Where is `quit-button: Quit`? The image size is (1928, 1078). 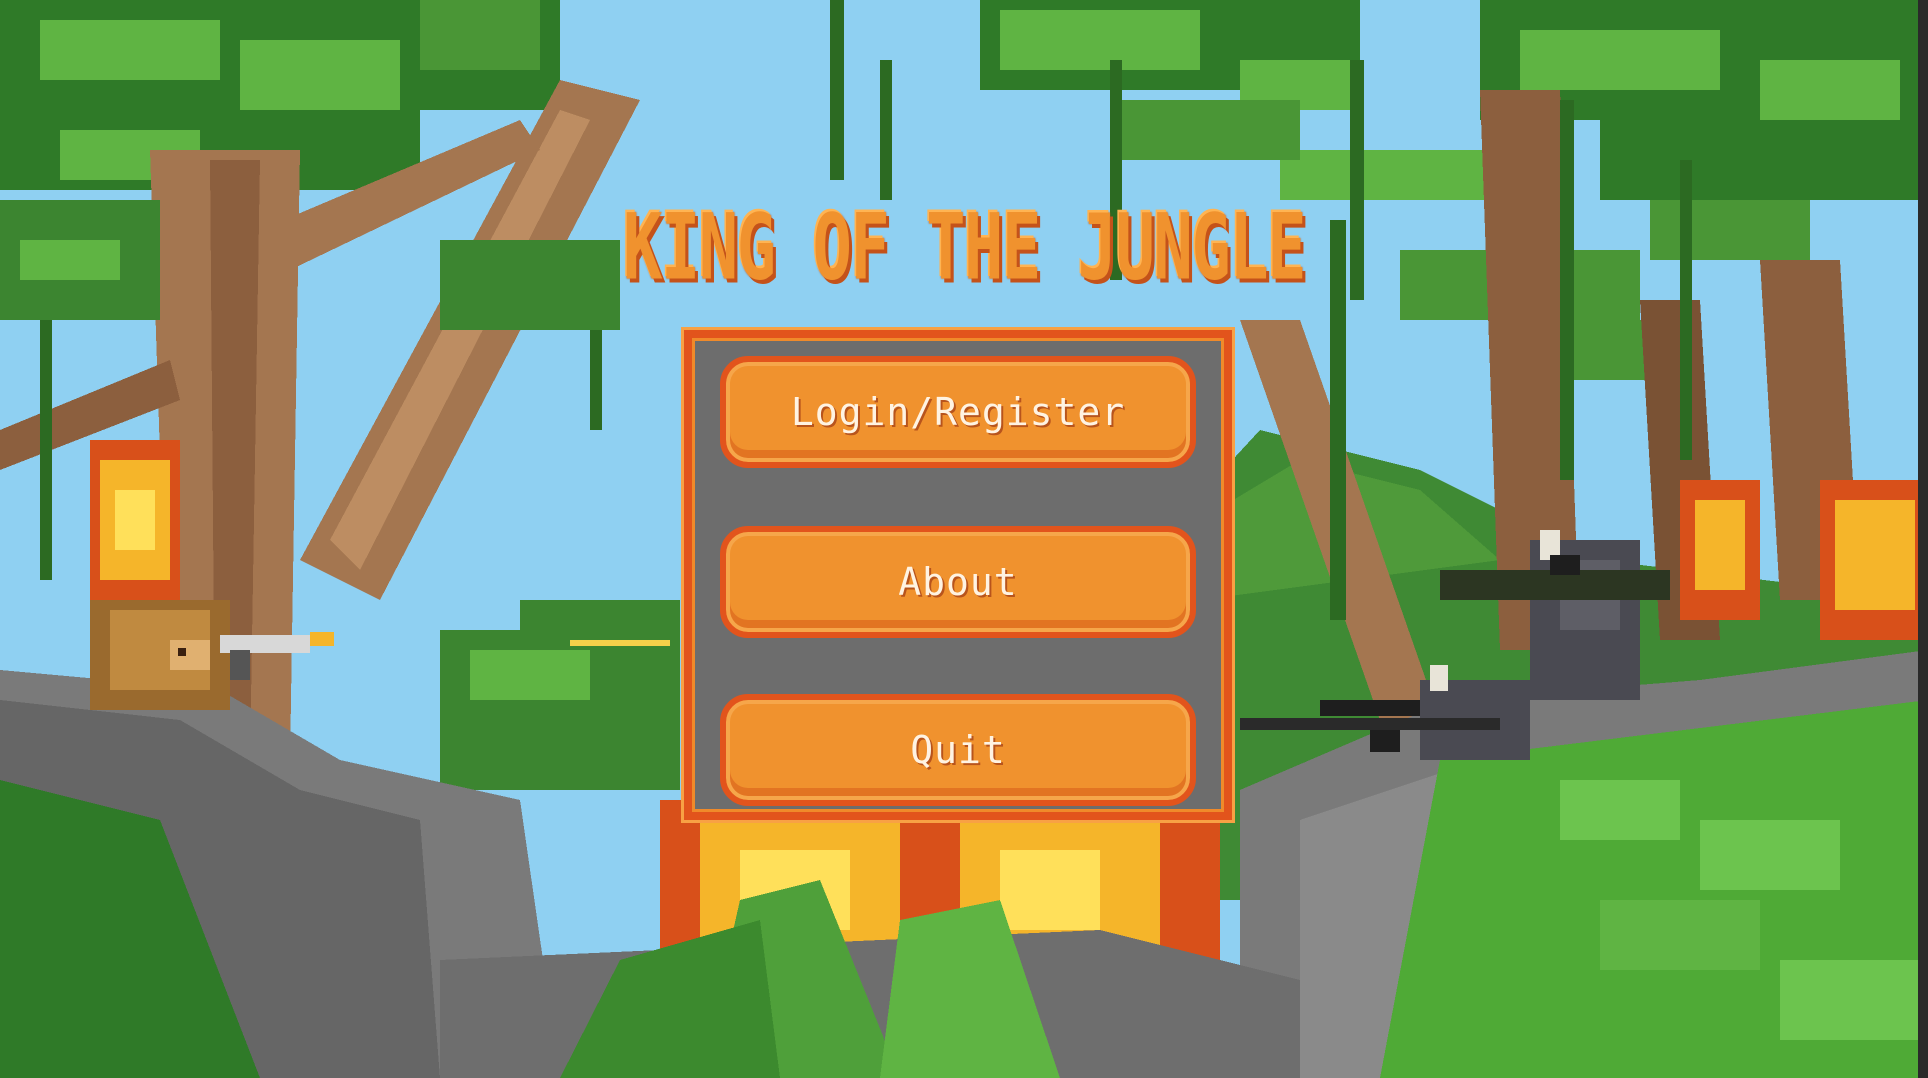 quit-button: Quit is located at coordinates (958, 750).